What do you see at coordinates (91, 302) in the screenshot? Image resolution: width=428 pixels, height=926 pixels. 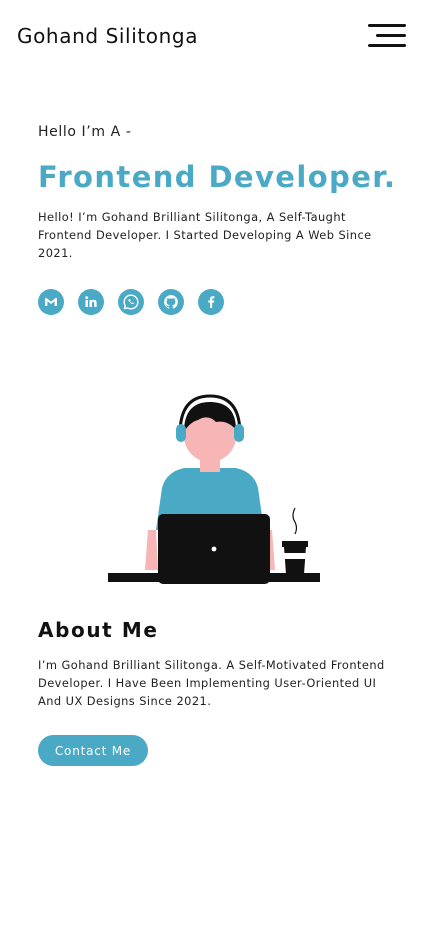 I see `linkedin-icon` at bounding box center [91, 302].